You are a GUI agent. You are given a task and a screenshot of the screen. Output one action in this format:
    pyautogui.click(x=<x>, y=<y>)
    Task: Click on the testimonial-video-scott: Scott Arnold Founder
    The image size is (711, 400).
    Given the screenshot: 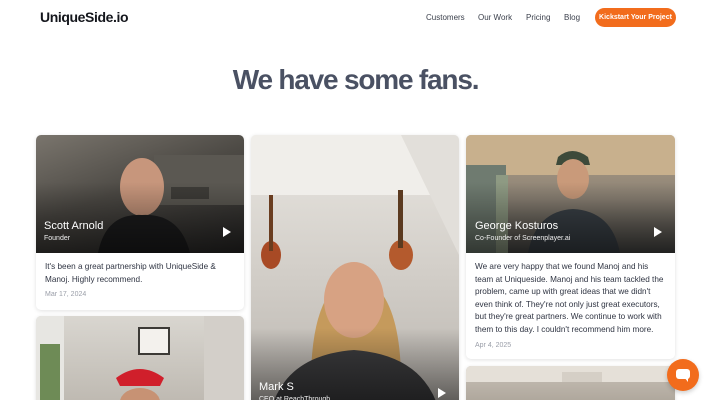 What is the action you would take?
    pyautogui.click(x=140, y=194)
    